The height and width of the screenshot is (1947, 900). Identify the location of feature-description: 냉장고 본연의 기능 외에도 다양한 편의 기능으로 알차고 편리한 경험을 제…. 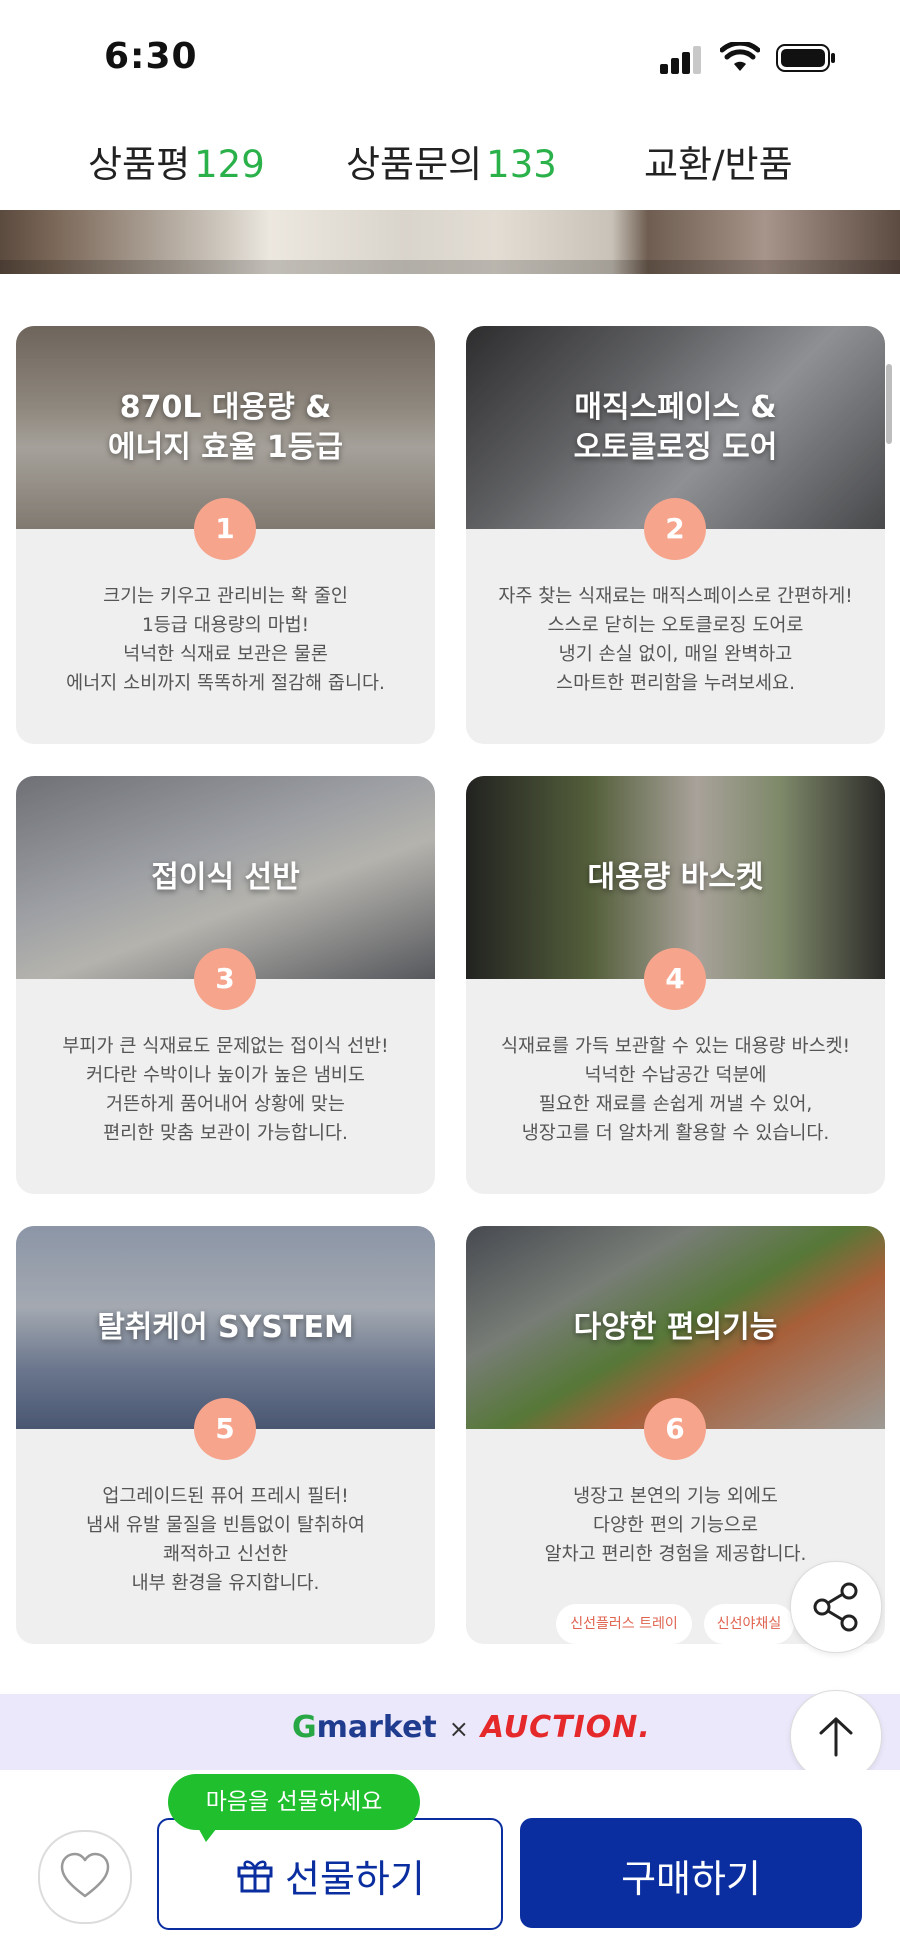
(675, 1525).